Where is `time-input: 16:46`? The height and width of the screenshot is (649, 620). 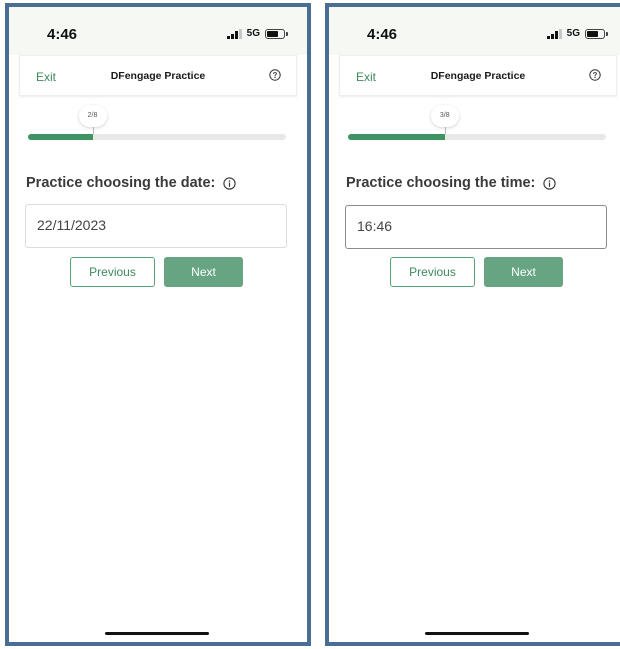
time-input: 16:46 is located at coordinates (476, 227).